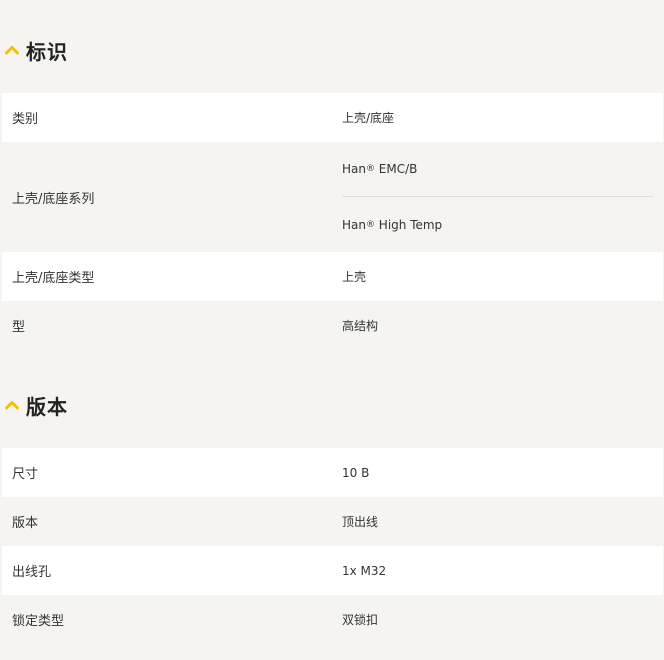 This screenshot has height=660, width=664. I want to click on row-value: 10 B, so click(356, 472).